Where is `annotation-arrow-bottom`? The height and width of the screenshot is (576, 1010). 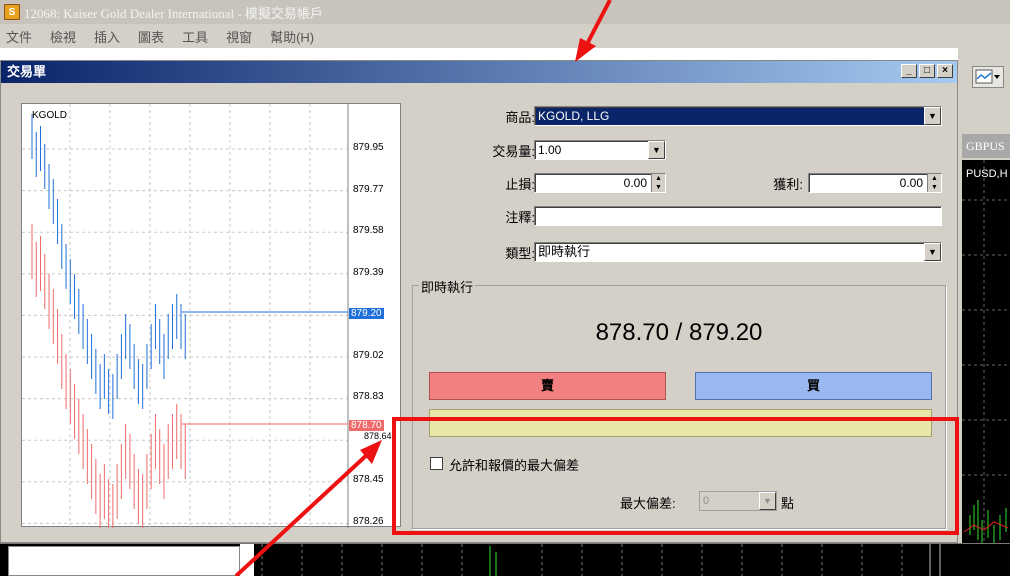 annotation-arrow-bottom is located at coordinates (303, 513).